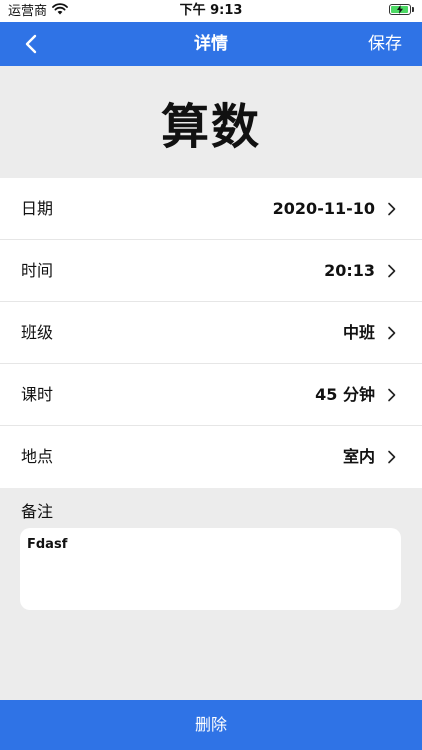  Describe the element at coordinates (385, 44) in the screenshot. I see `save-button: 保存` at that location.